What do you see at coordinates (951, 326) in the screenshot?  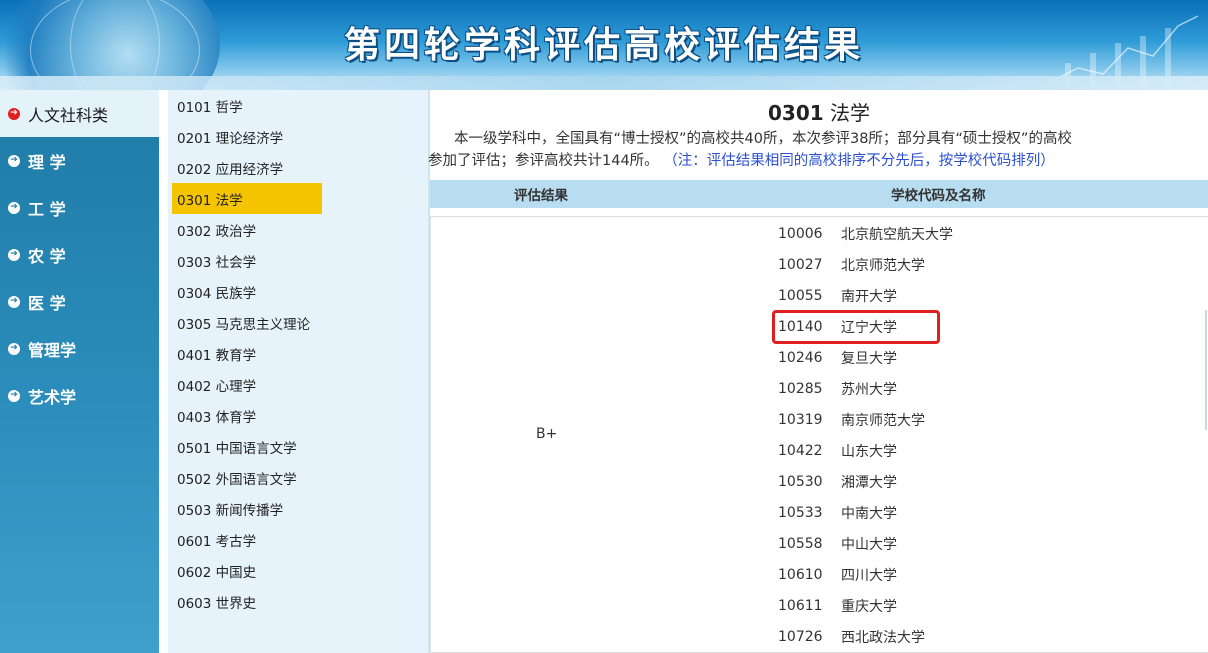 I see `table-row-highlighted: 10140 辽宁大学` at bounding box center [951, 326].